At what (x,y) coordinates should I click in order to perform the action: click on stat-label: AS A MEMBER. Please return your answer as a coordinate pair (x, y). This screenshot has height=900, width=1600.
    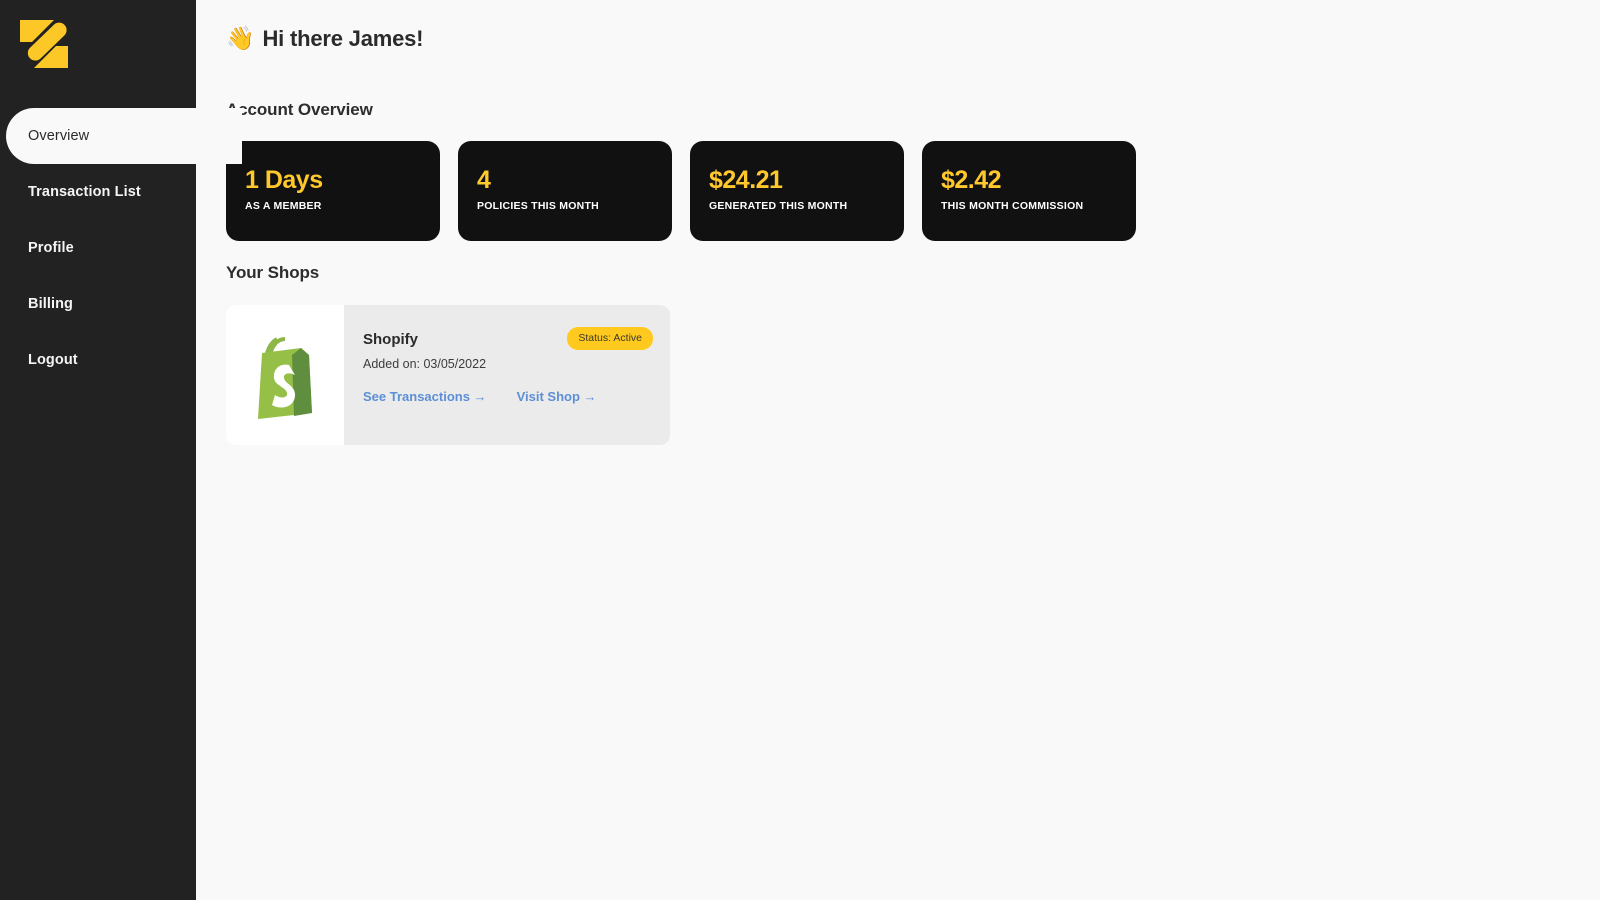
    Looking at the image, I should click on (283, 206).